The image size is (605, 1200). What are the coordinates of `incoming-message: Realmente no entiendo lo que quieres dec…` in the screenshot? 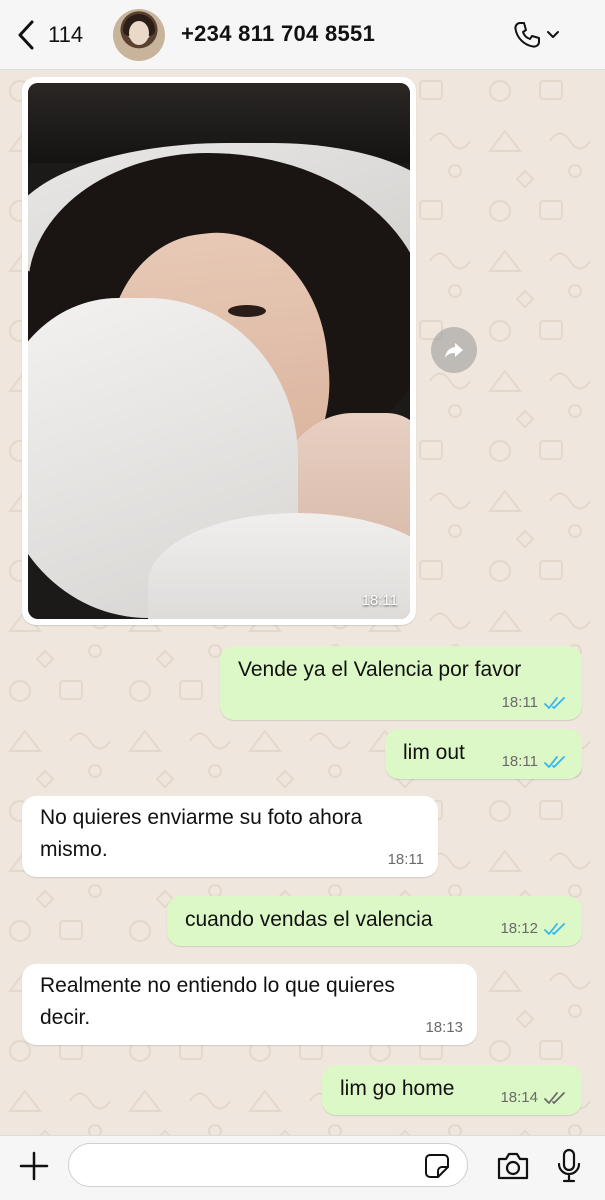 It's located at (249, 1004).